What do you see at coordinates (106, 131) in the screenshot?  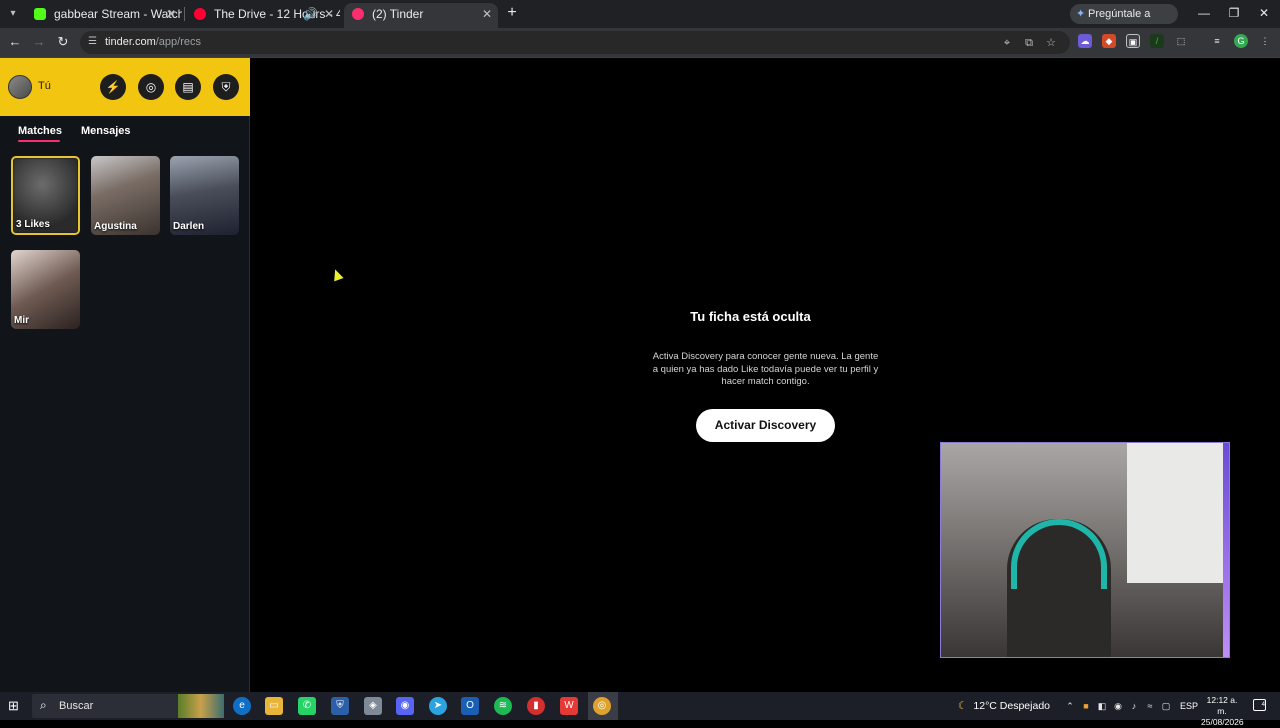 I see `tab-messages: Mensajes` at bounding box center [106, 131].